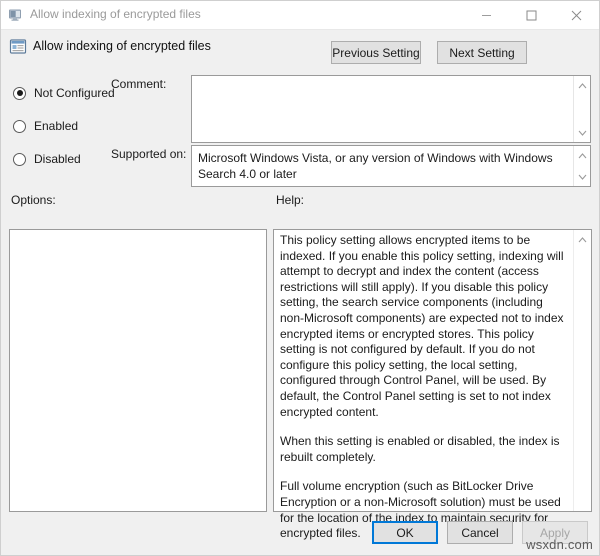 This screenshot has height=556, width=600. Describe the element at coordinates (376, 52) in the screenshot. I see `previous-setting-button: Previous Setting` at that location.